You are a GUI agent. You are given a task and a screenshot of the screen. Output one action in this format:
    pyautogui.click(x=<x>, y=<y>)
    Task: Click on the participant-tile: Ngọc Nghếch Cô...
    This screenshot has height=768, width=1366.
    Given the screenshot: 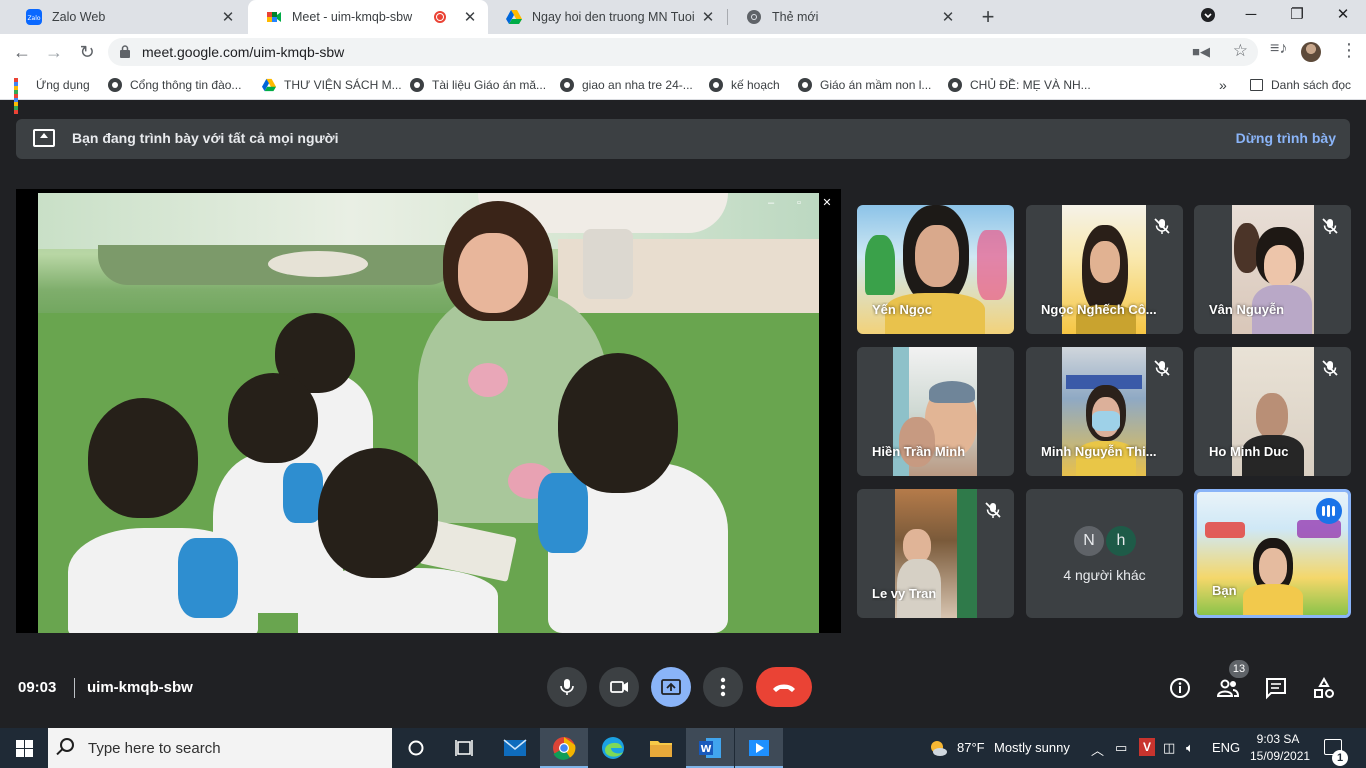 What is the action you would take?
    pyautogui.click(x=1104, y=269)
    